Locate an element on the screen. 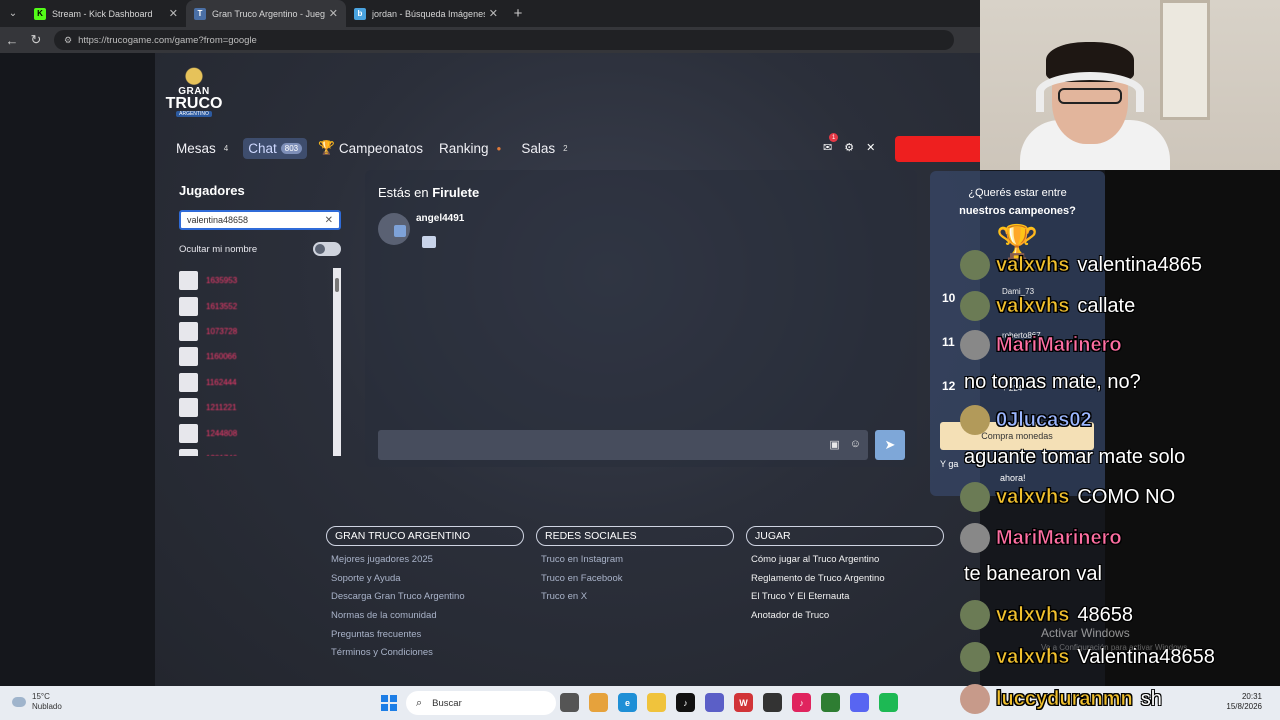 The height and width of the screenshot is (720, 1280). text-format-icon: ▣ is located at coordinates (834, 444).